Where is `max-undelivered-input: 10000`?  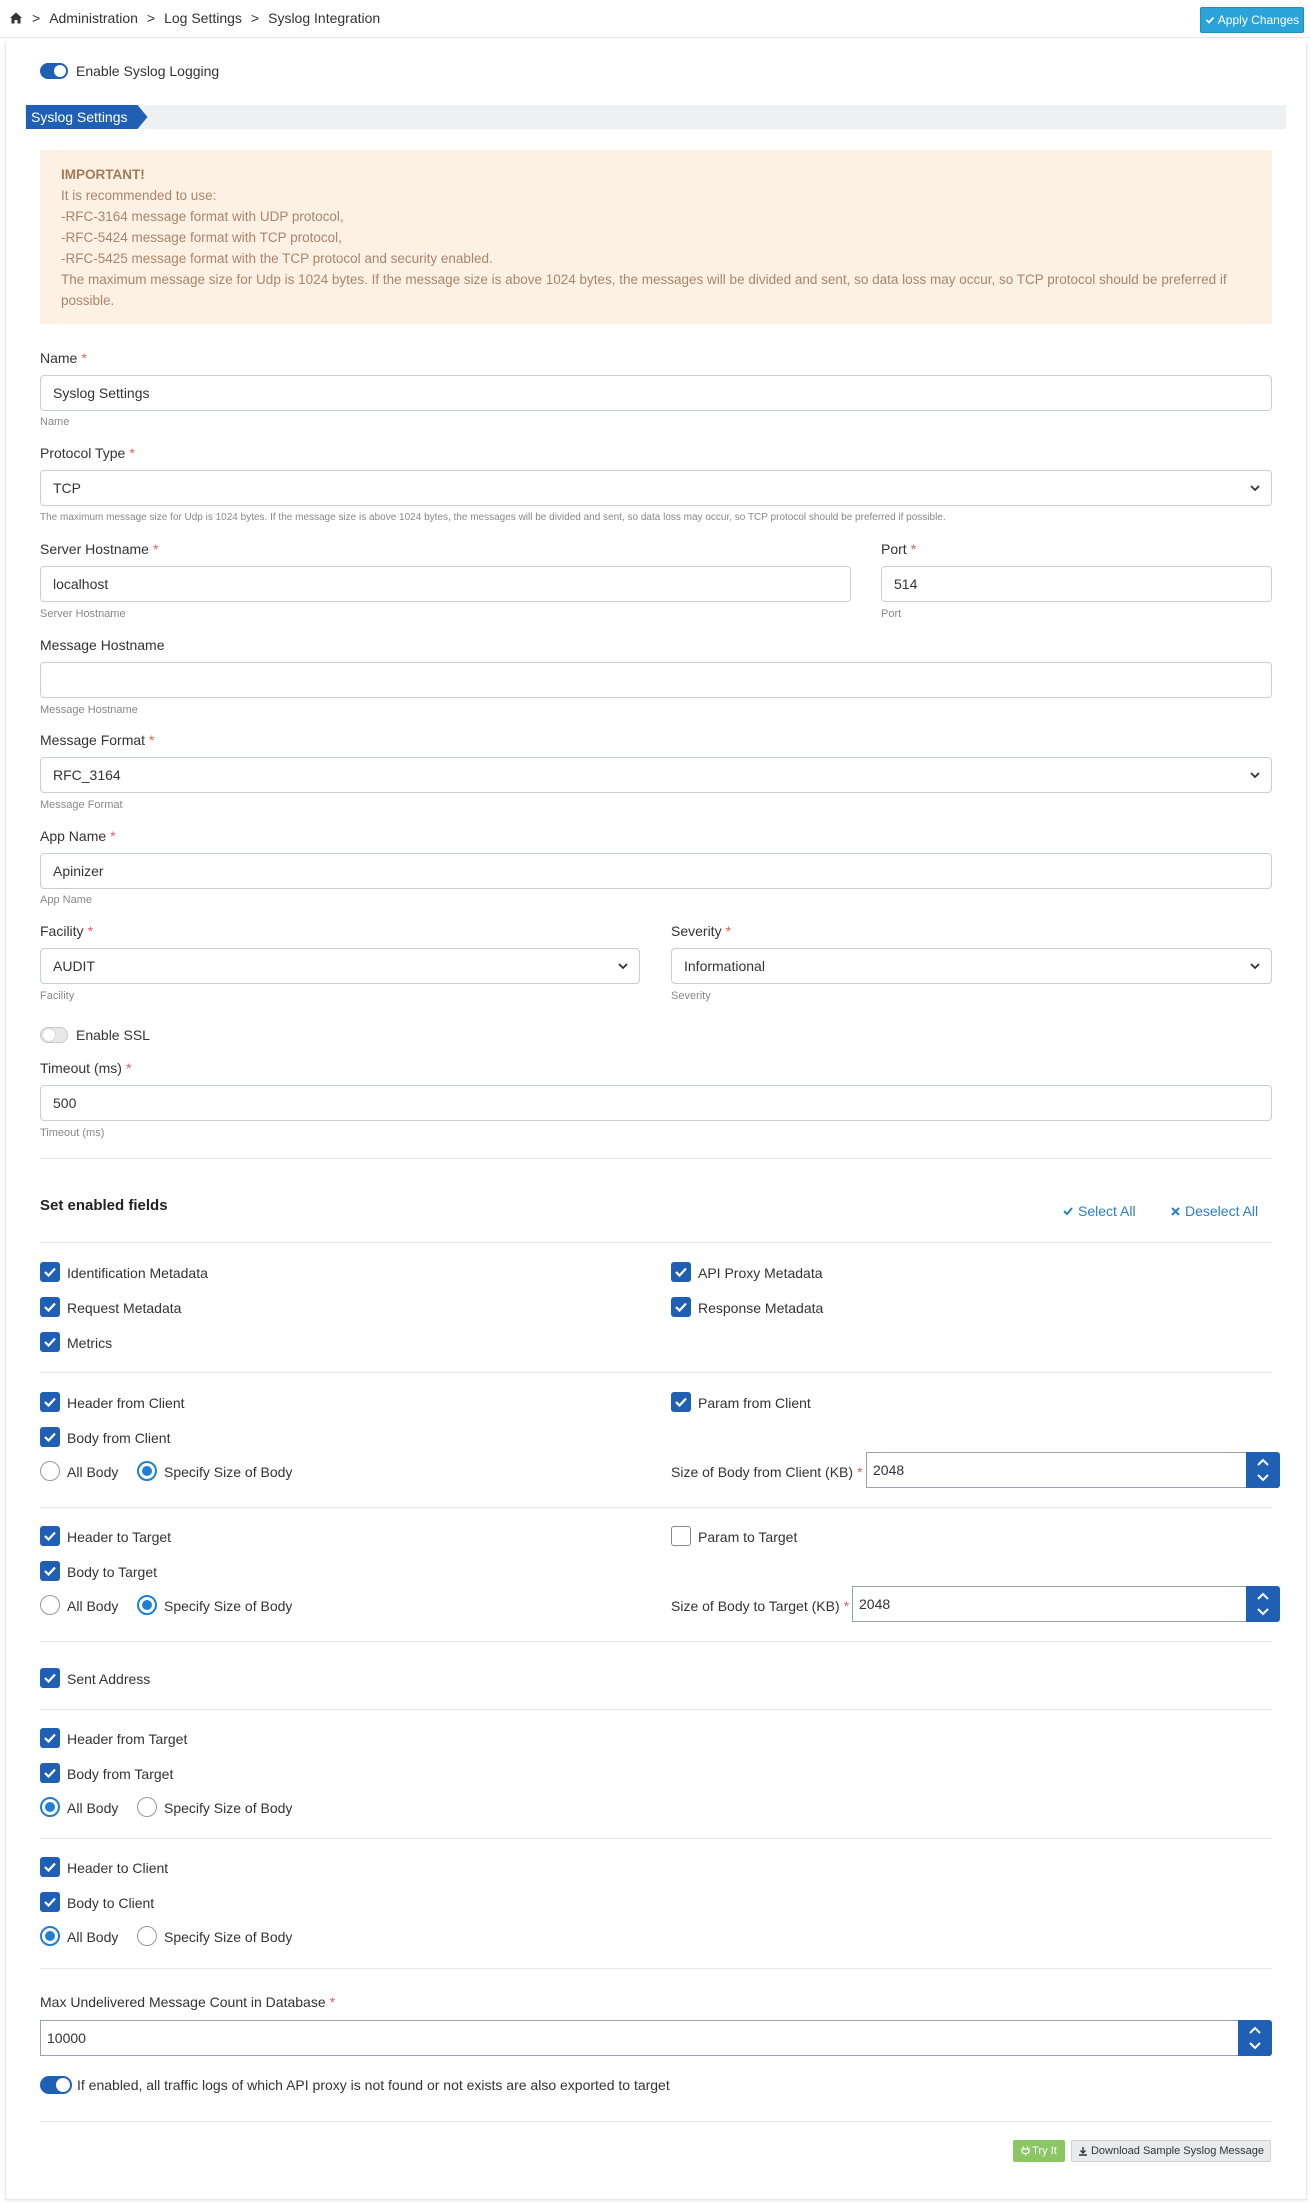 max-undelivered-input: 10000 is located at coordinates (639, 2038).